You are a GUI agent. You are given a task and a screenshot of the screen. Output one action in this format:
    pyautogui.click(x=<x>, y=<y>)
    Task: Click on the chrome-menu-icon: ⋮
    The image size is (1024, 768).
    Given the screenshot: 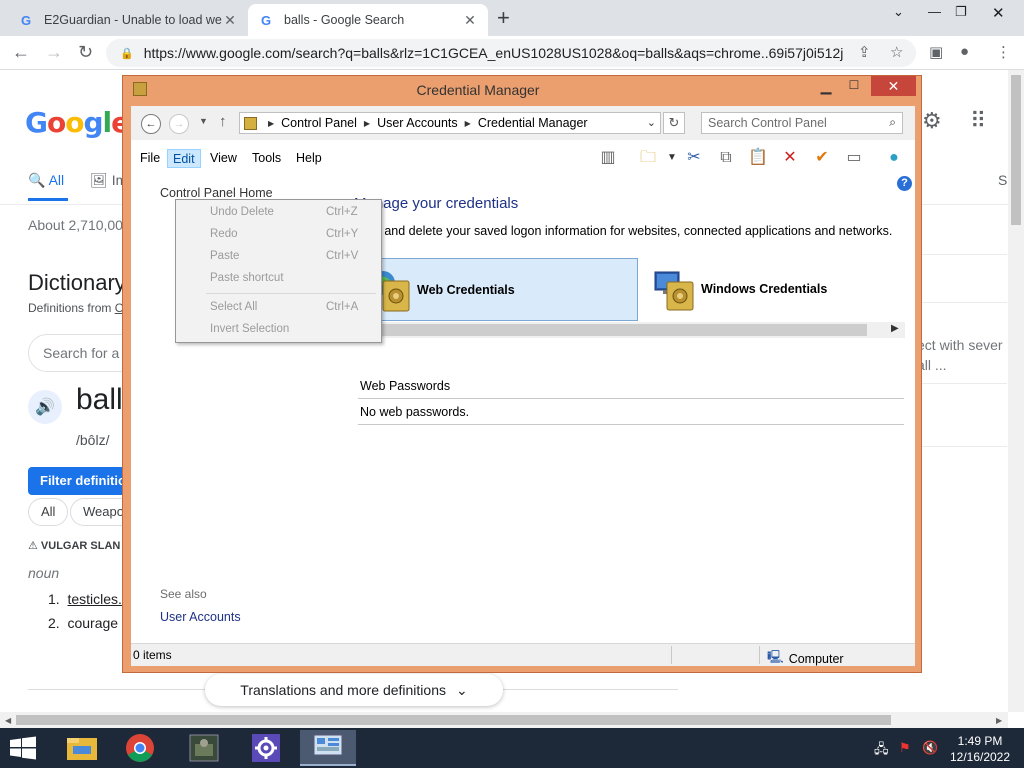 What is the action you would take?
    pyautogui.click(x=1003, y=52)
    